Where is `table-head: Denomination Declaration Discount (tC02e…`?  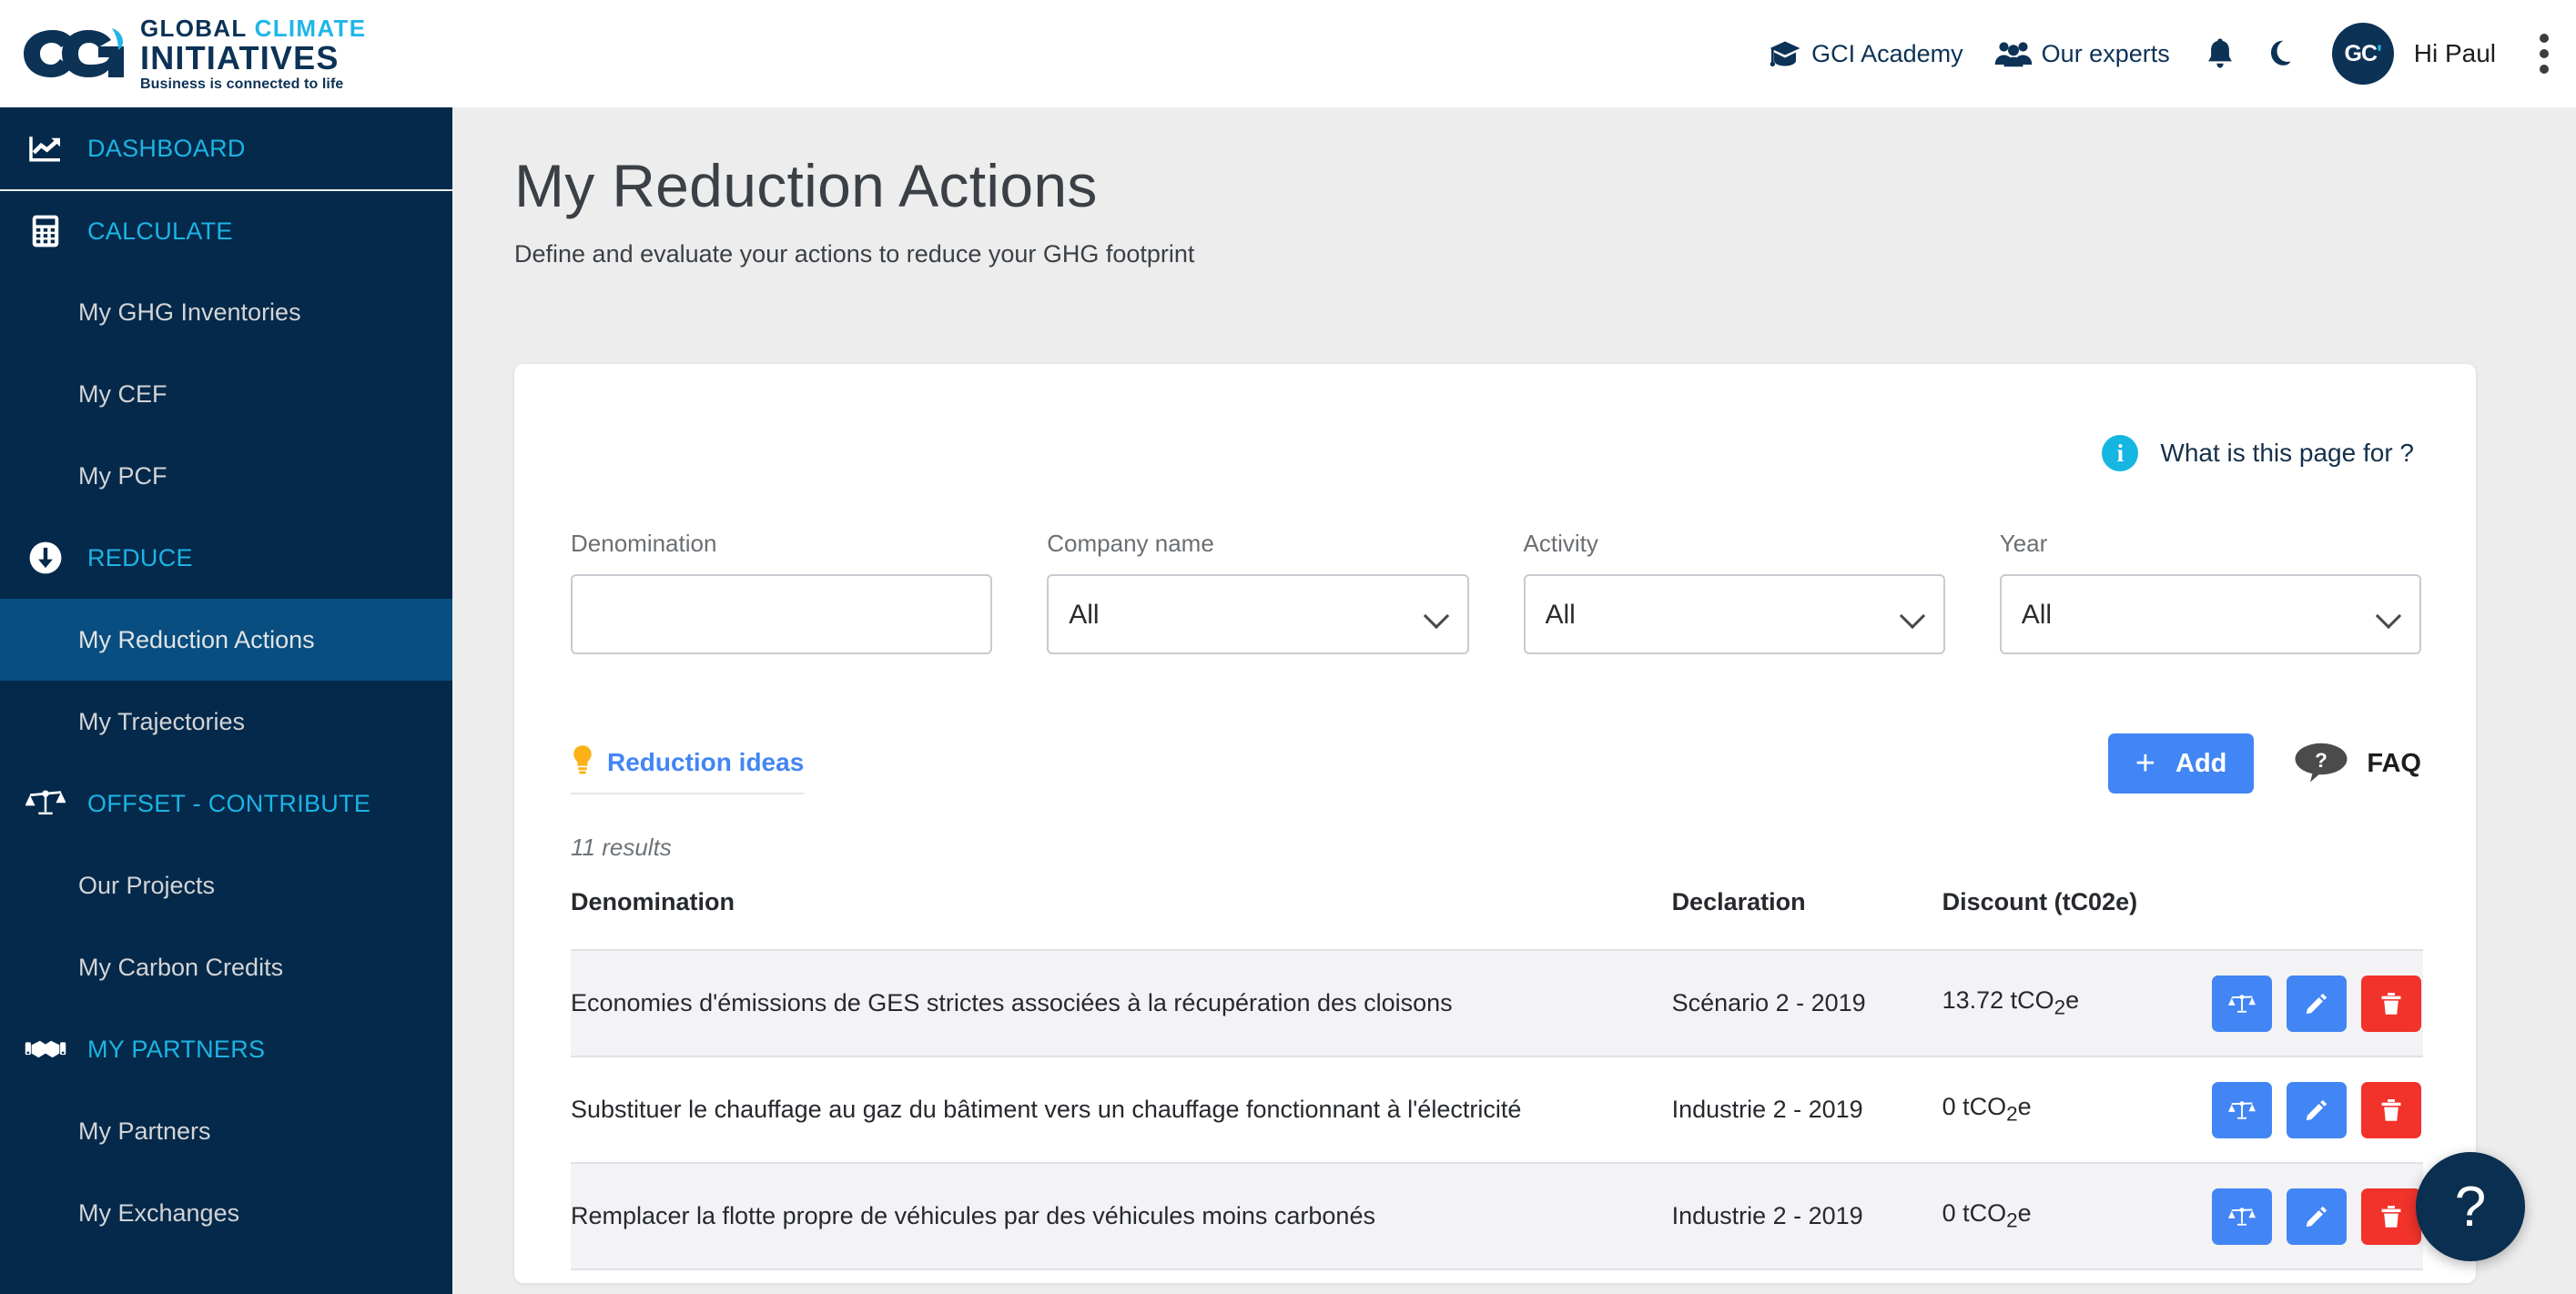
table-head: Denomination Declaration Discount (tC02e… is located at coordinates (1497, 919).